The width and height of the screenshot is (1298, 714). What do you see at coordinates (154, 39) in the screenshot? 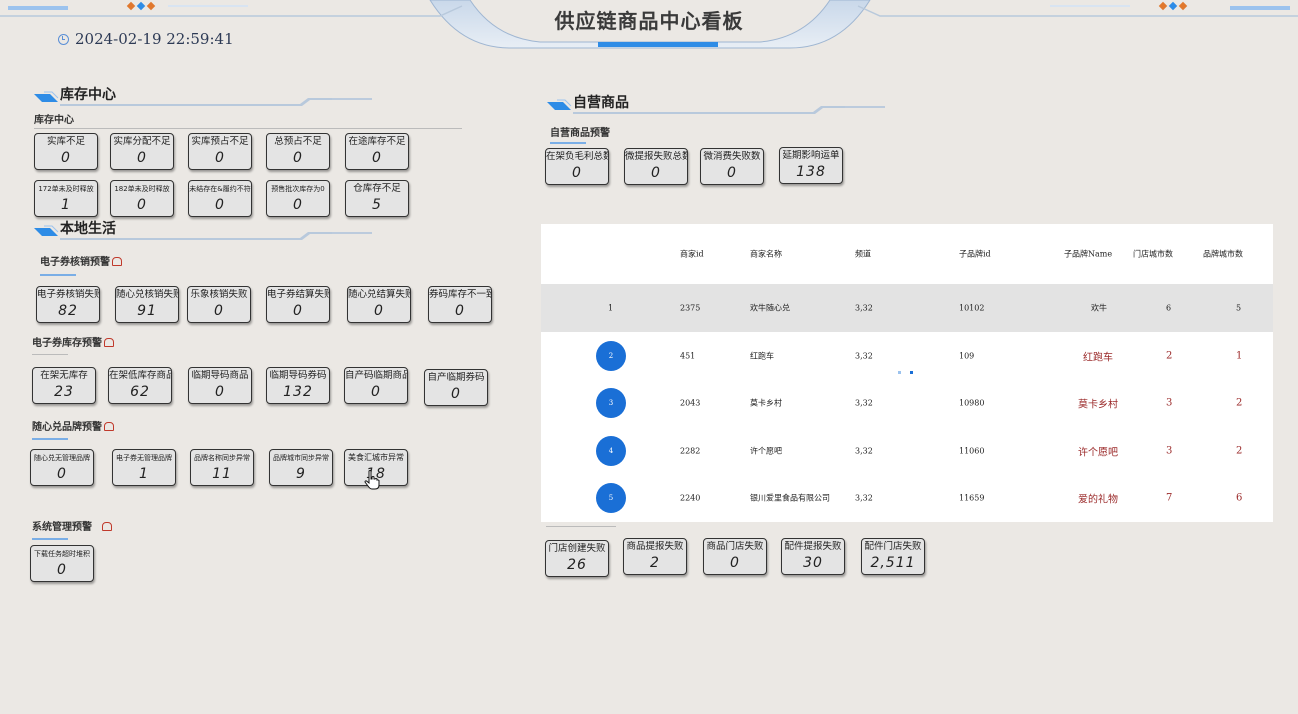
I see `datetime-text: 2024-02-19 22:59:41` at bounding box center [154, 39].